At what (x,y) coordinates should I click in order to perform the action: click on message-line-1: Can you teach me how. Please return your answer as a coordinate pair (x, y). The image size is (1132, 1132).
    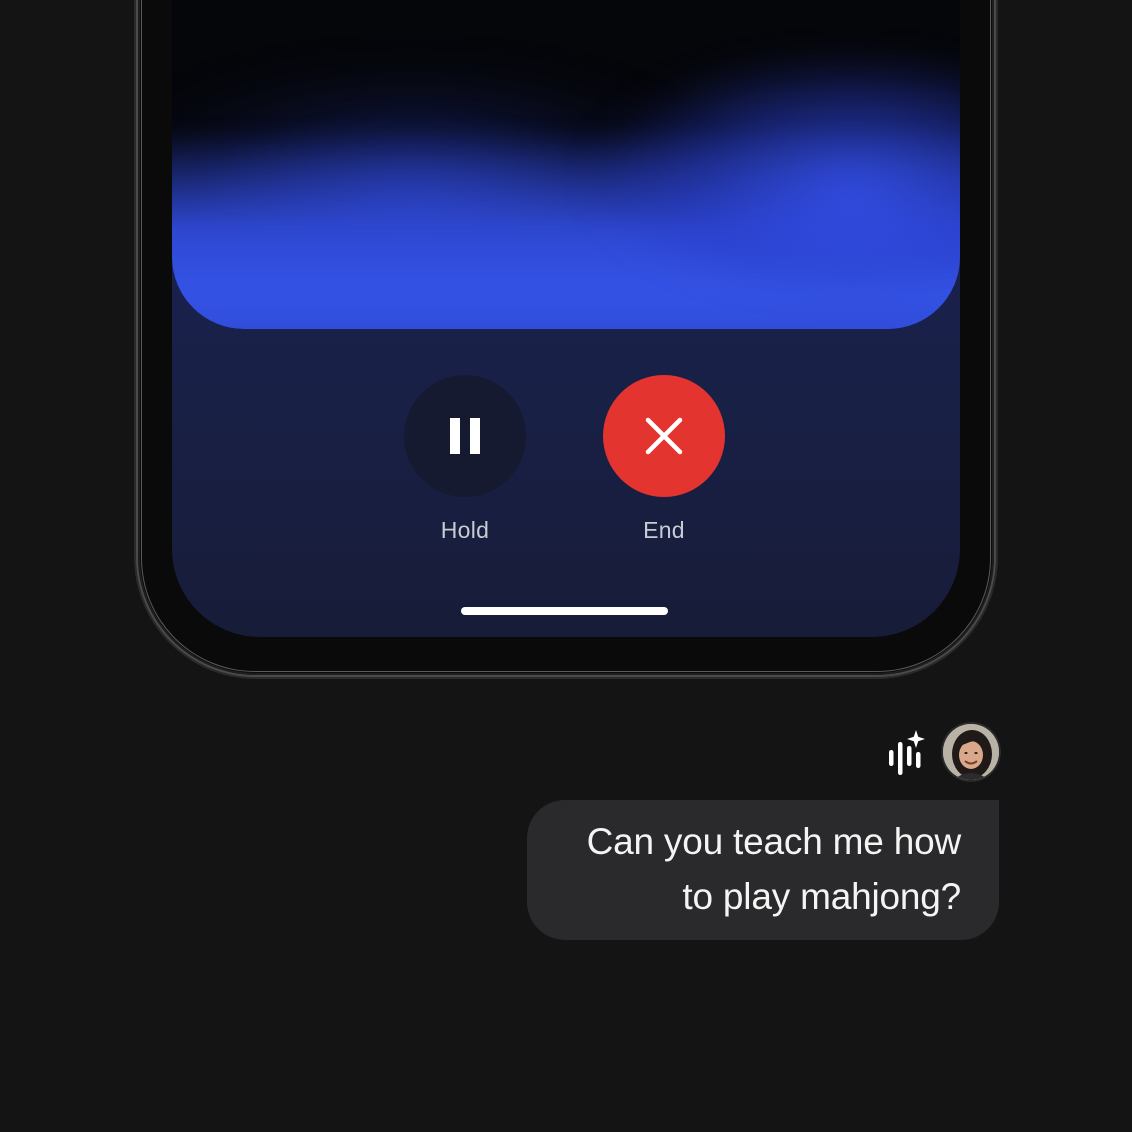
    Looking at the image, I should click on (774, 841).